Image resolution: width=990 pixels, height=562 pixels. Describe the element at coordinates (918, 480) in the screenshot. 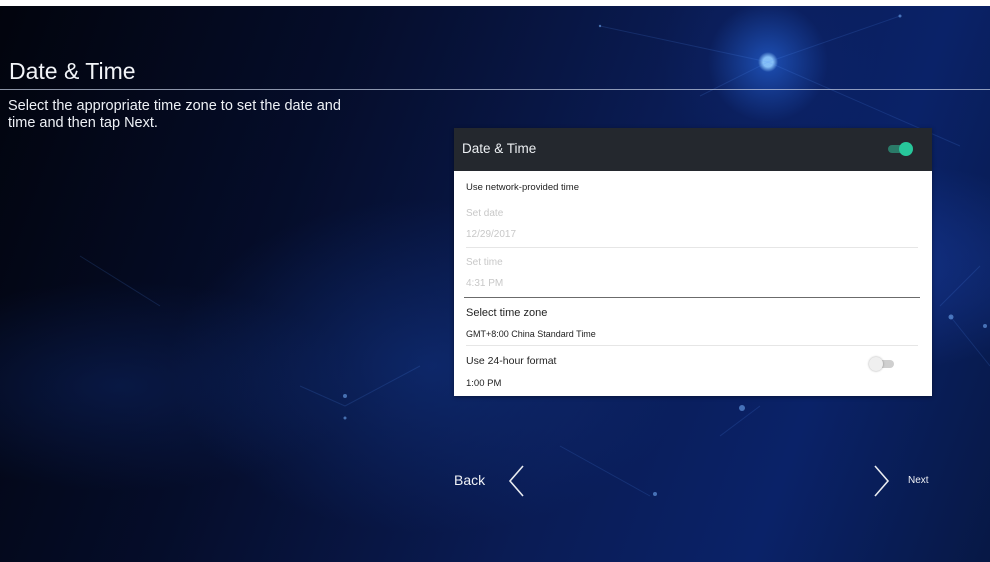

I see `next-button: Next` at that location.